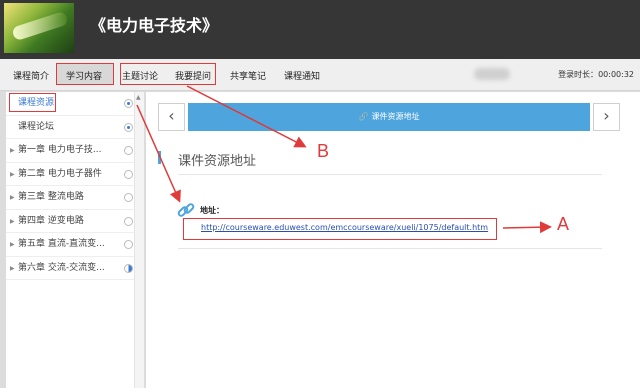  What do you see at coordinates (323, 151) in the screenshot?
I see `annotation-marker-b: B` at bounding box center [323, 151].